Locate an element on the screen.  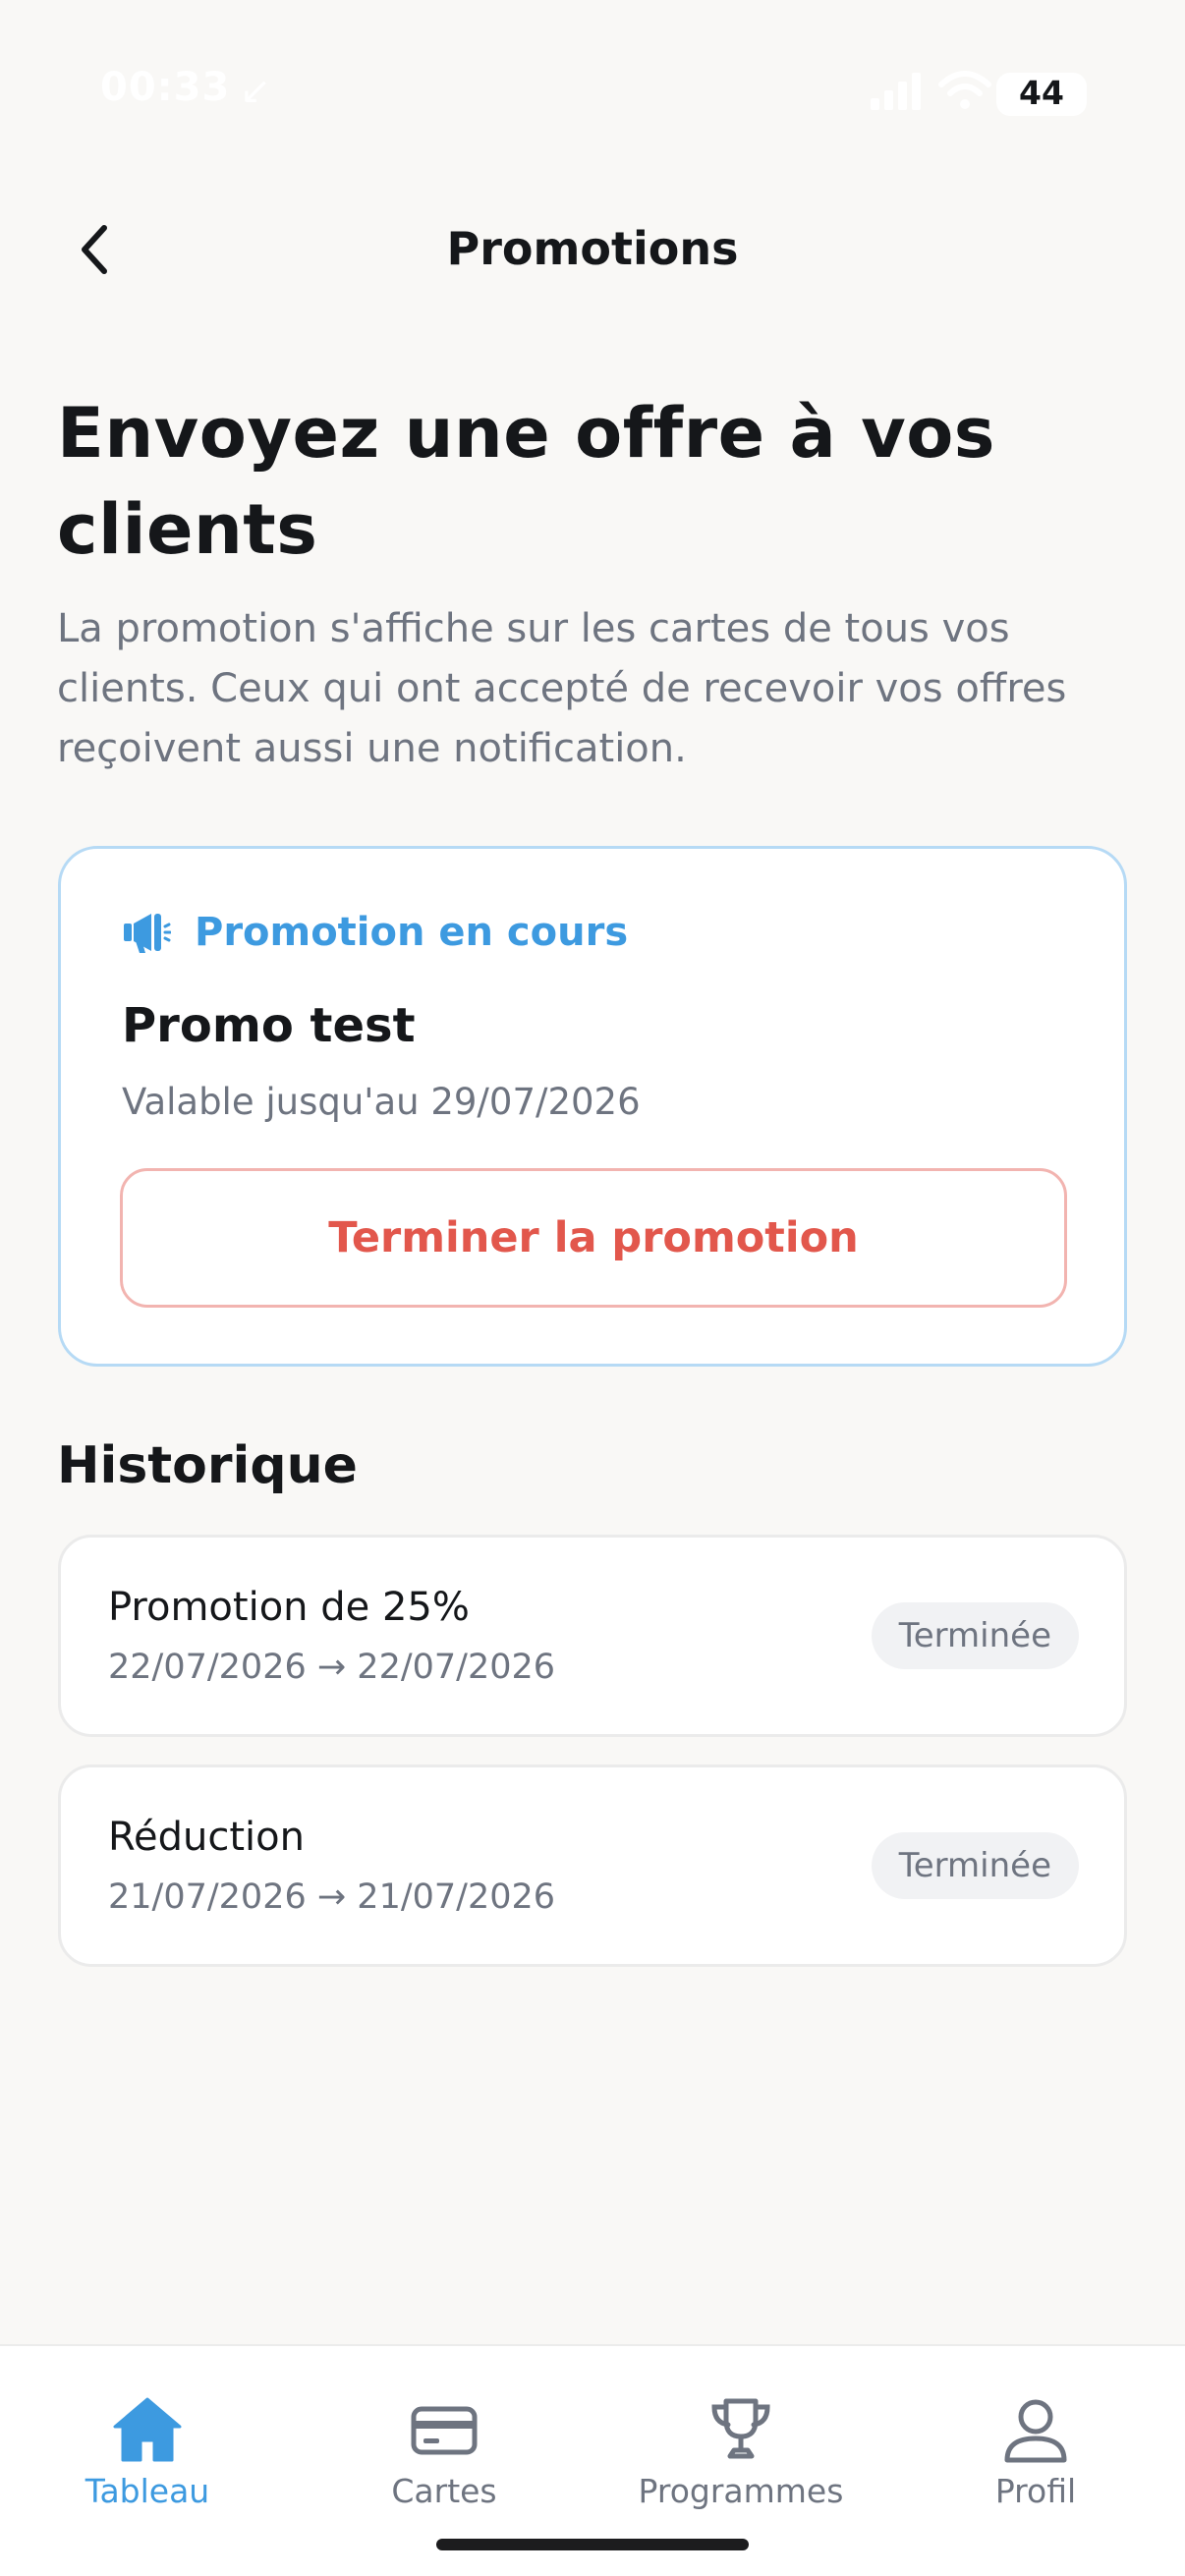
active-promotion-header: Promotion en cours is located at coordinates (375, 932).